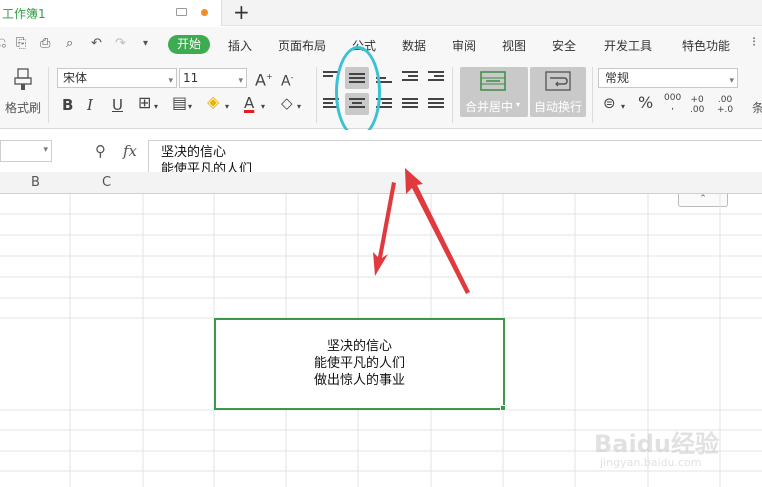 The image size is (762, 487). What do you see at coordinates (97, 43) in the screenshot?
I see `undo-icon: ↶` at bounding box center [97, 43].